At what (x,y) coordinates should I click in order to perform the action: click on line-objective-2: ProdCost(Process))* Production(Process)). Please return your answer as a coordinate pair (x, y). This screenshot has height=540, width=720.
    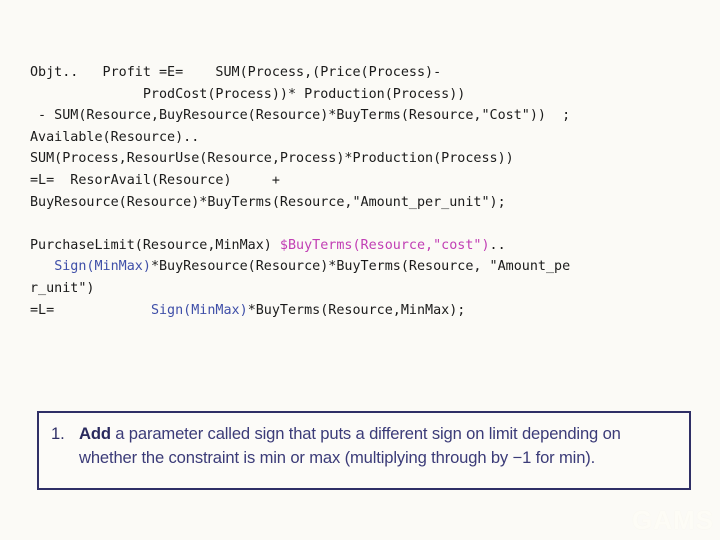
    Looking at the image, I should click on (365, 95).